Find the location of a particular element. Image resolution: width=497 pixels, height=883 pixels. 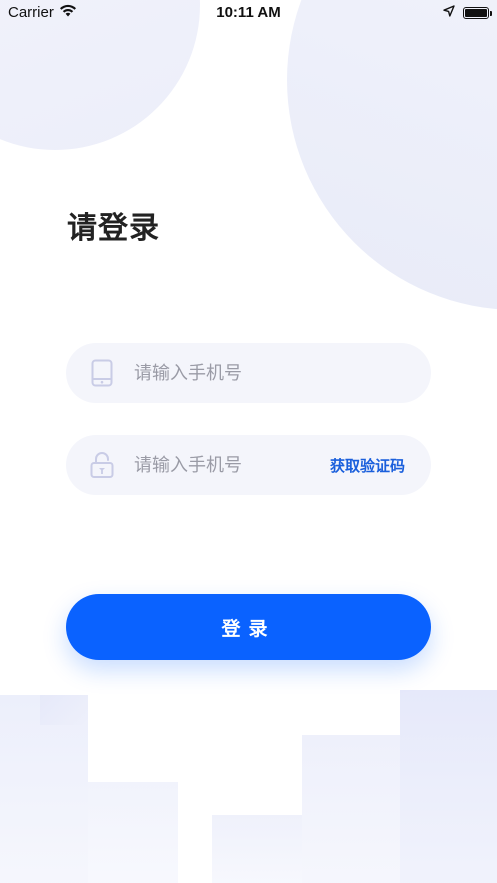

phone-field is located at coordinates (248, 373).